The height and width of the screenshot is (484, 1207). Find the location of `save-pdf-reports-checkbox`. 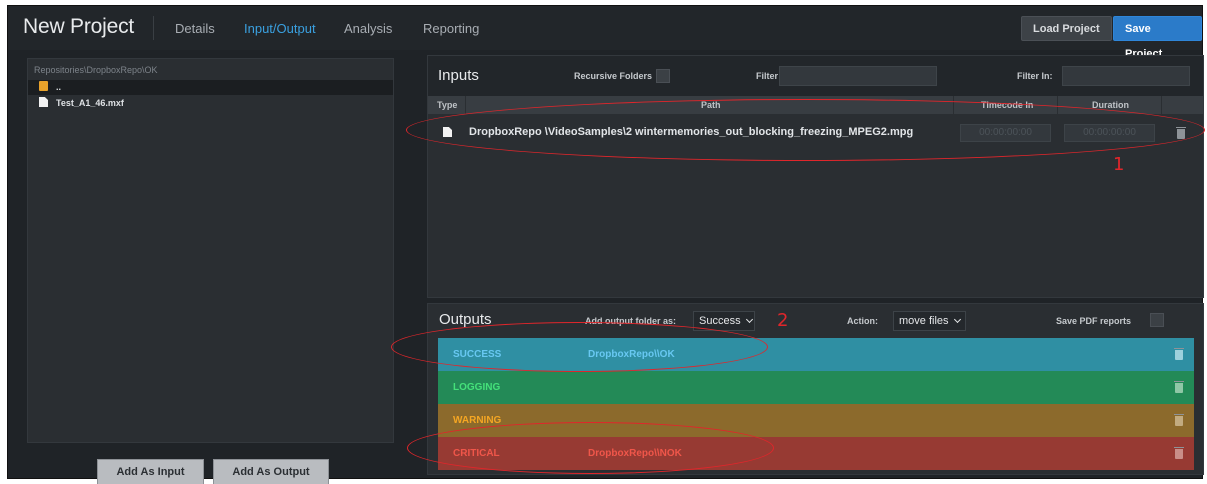

save-pdf-reports-checkbox is located at coordinates (1157, 320).